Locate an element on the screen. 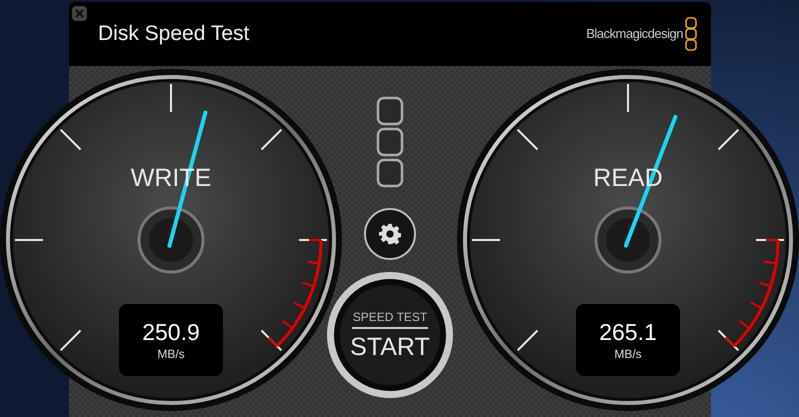  settings-button is located at coordinates (390, 234).